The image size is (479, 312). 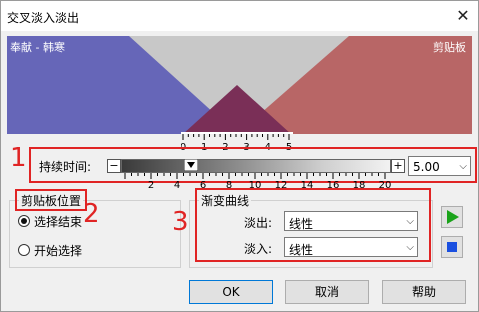 I want to click on duration-value: 5.00, so click(x=426, y=167).